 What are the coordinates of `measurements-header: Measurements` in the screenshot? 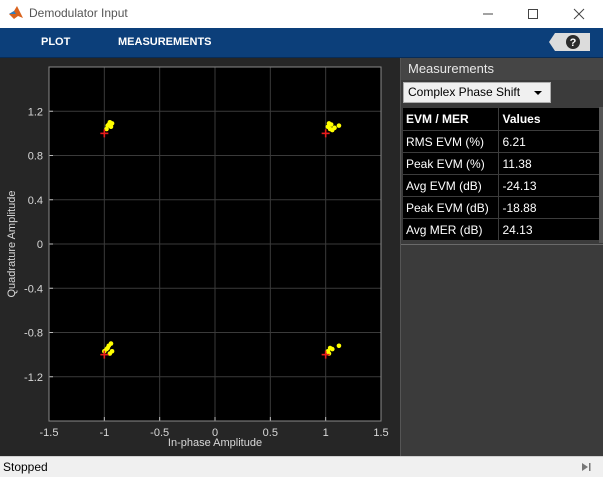 It's located at (502, 69).